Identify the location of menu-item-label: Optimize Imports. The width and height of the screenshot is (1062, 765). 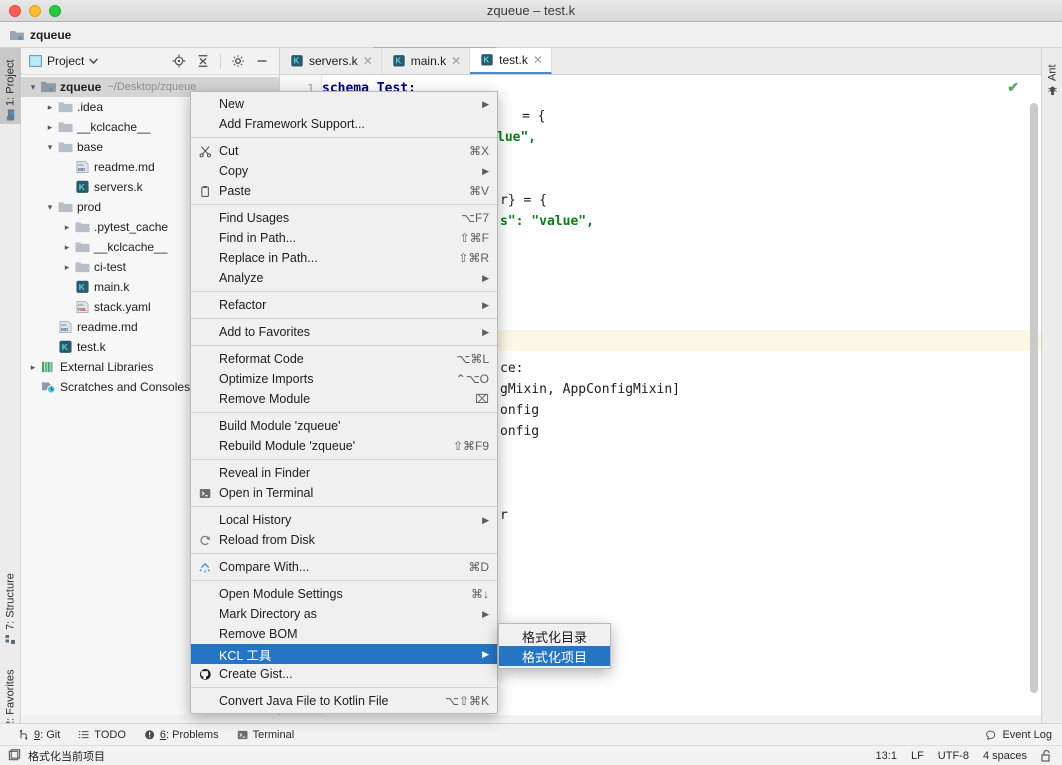
(266, 379).